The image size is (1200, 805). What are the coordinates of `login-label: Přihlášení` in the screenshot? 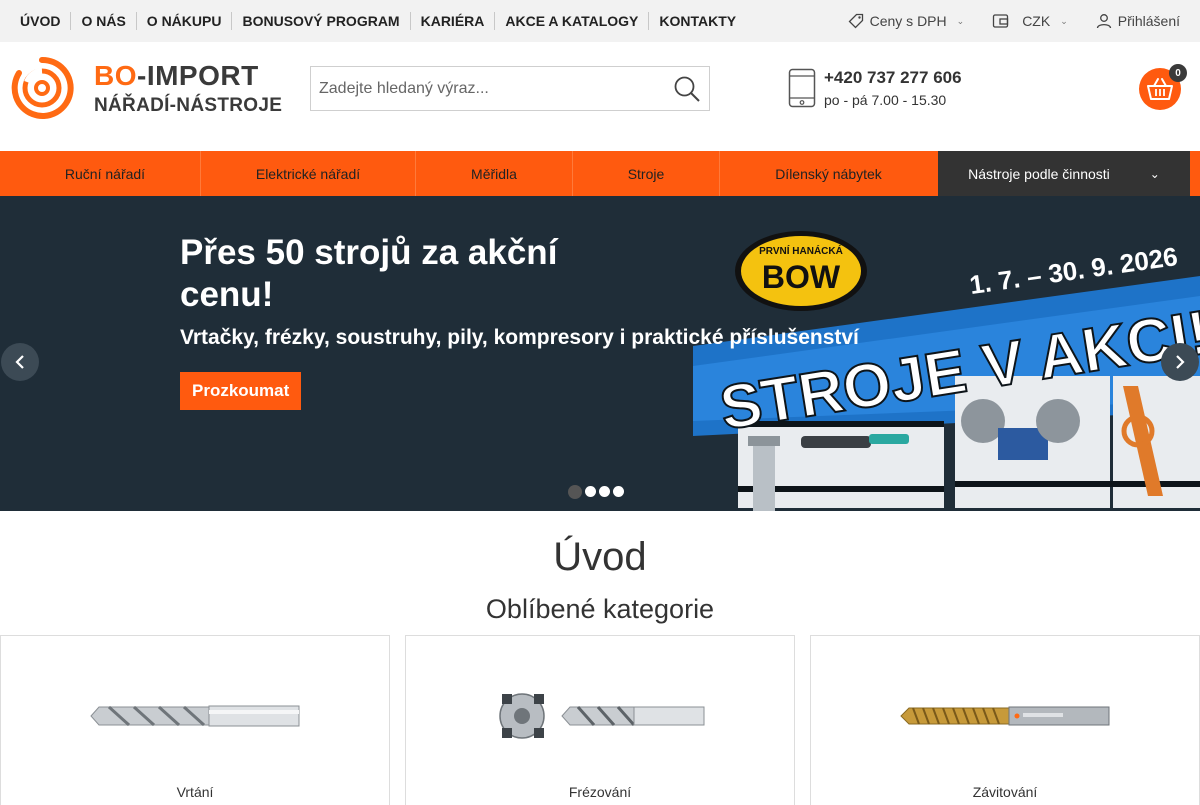 It's located at (1148, 21).